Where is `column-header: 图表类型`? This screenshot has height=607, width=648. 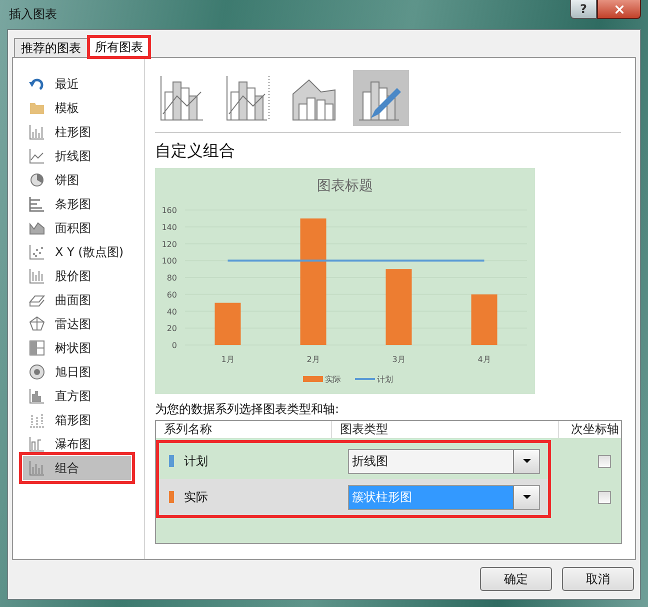
column-header: 图表类型 is located at coordinates (445, 429).